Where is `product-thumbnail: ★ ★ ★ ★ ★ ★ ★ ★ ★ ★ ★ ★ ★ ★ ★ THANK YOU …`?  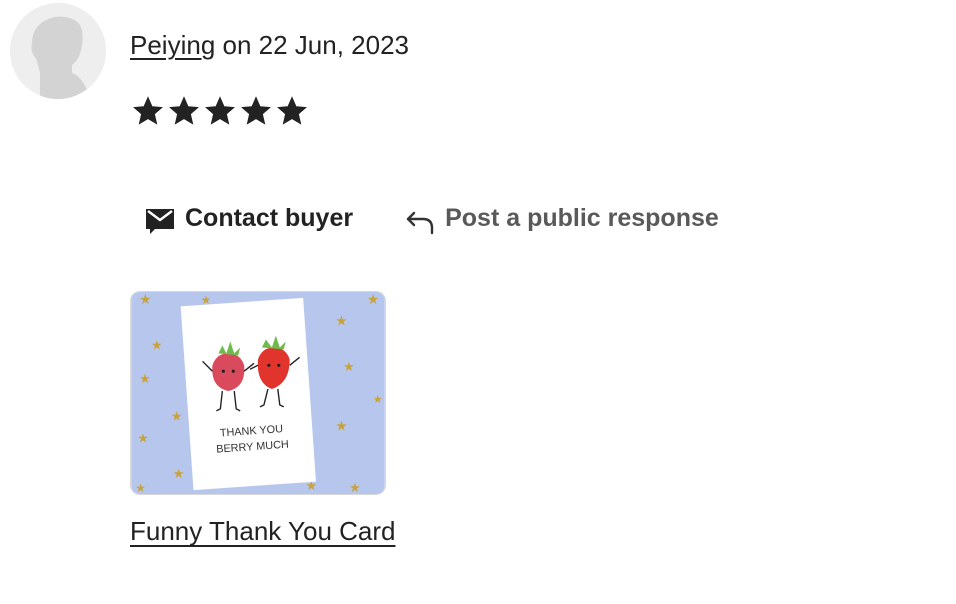
product-thumbnail: ★ ★ ★ ★ ★ ★ ★ ★ ★ ★ ★ ★ ★ ★ ★ THANK YOU … is located at coordinates (258, 393).